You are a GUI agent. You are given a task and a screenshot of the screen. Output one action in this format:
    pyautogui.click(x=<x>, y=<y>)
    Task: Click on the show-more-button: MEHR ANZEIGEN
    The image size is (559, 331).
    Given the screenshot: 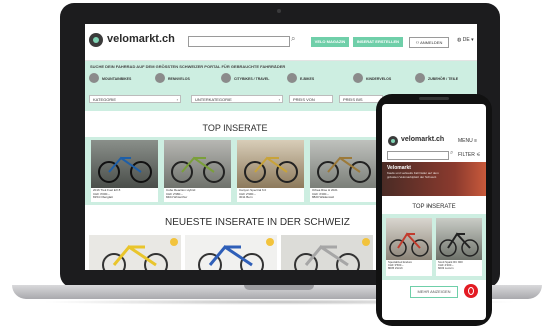 What is the action you would take?
    pyautogui.click(x=434, y=292)
    